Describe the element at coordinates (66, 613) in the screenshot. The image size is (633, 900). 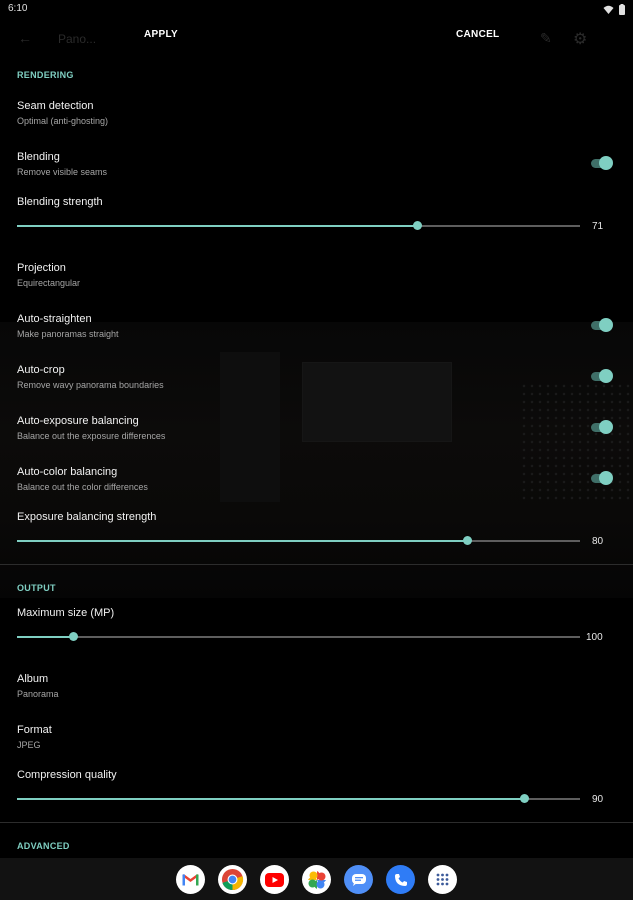
I see `max-size-title: Maximum size (MP)` at that location.